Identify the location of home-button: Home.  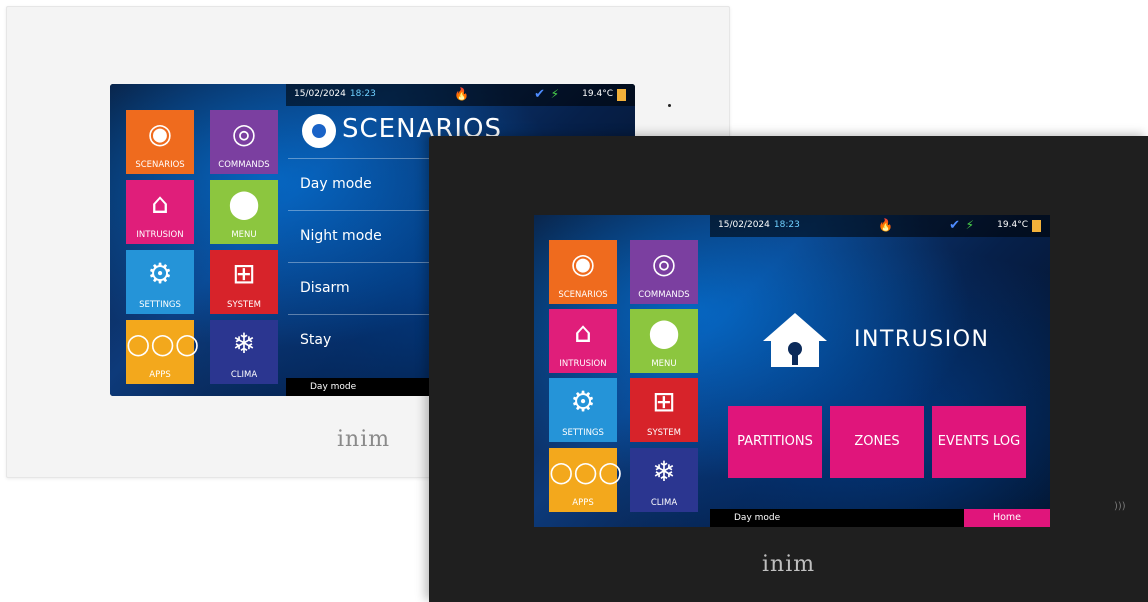
(1007, 518).